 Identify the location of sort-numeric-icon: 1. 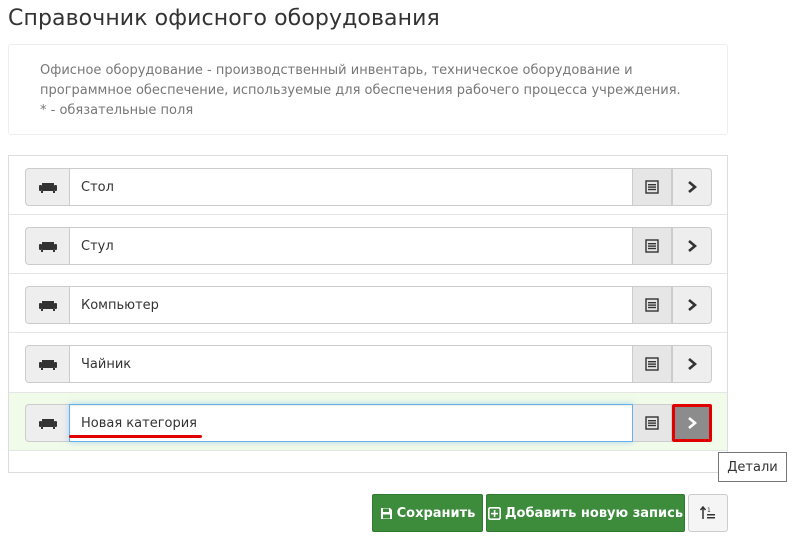
(708, 513).